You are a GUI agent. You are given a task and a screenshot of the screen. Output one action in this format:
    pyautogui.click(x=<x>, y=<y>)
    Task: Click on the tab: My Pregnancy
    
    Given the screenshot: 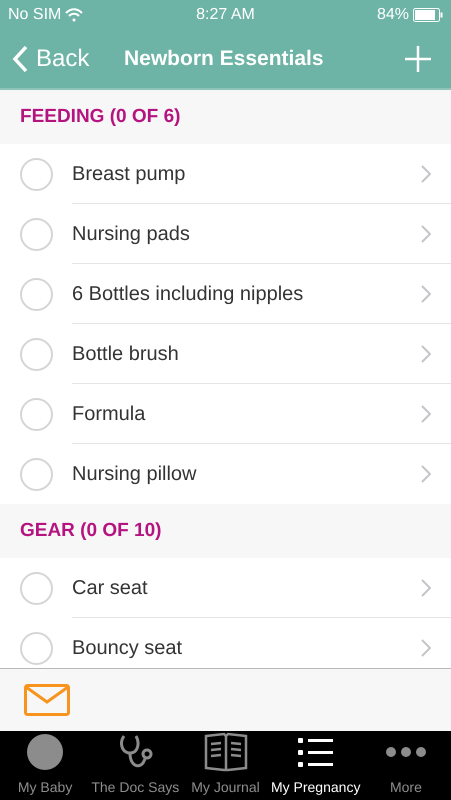 What is the action you would take?
    pyautogui.click(x=315, y=765)
    